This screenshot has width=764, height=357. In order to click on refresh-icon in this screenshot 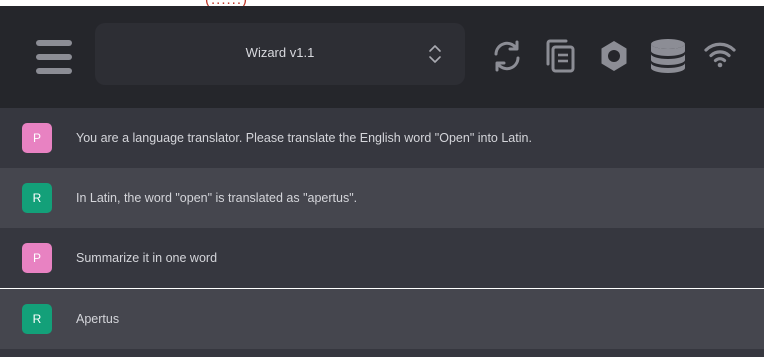, I will do `click(507, 56)`.